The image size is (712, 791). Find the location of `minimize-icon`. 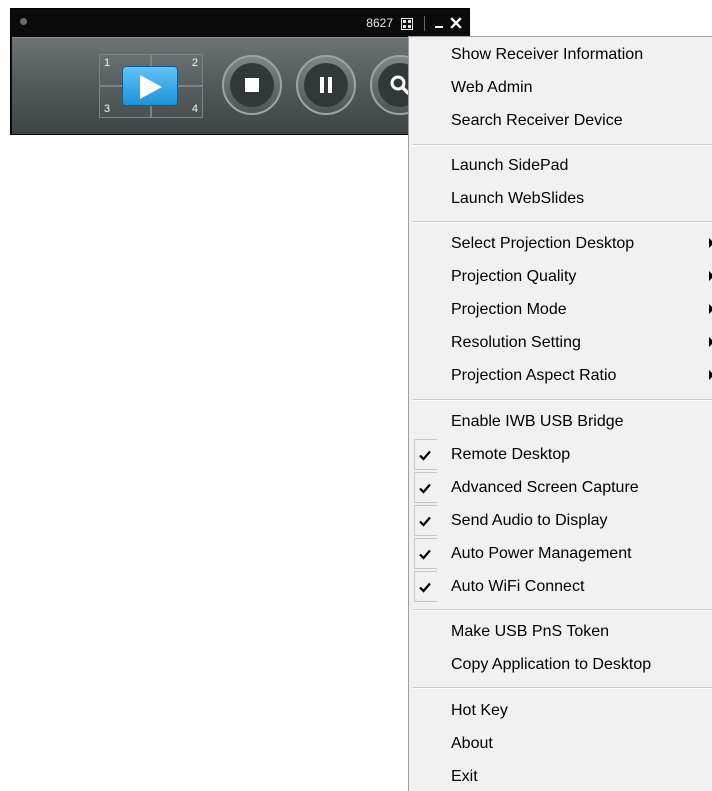

minimize-icon is located at coordinates (440, 22).